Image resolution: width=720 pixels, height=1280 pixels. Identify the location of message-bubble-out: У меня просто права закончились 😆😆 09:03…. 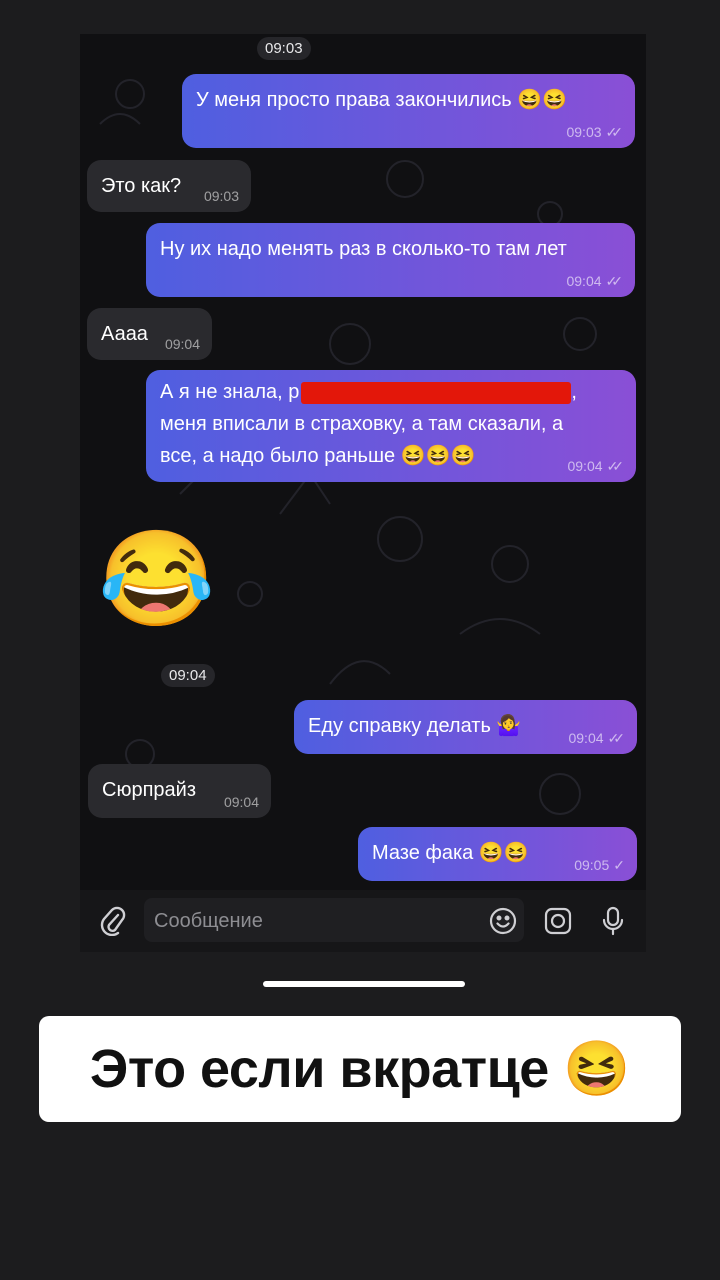
(408, 111).